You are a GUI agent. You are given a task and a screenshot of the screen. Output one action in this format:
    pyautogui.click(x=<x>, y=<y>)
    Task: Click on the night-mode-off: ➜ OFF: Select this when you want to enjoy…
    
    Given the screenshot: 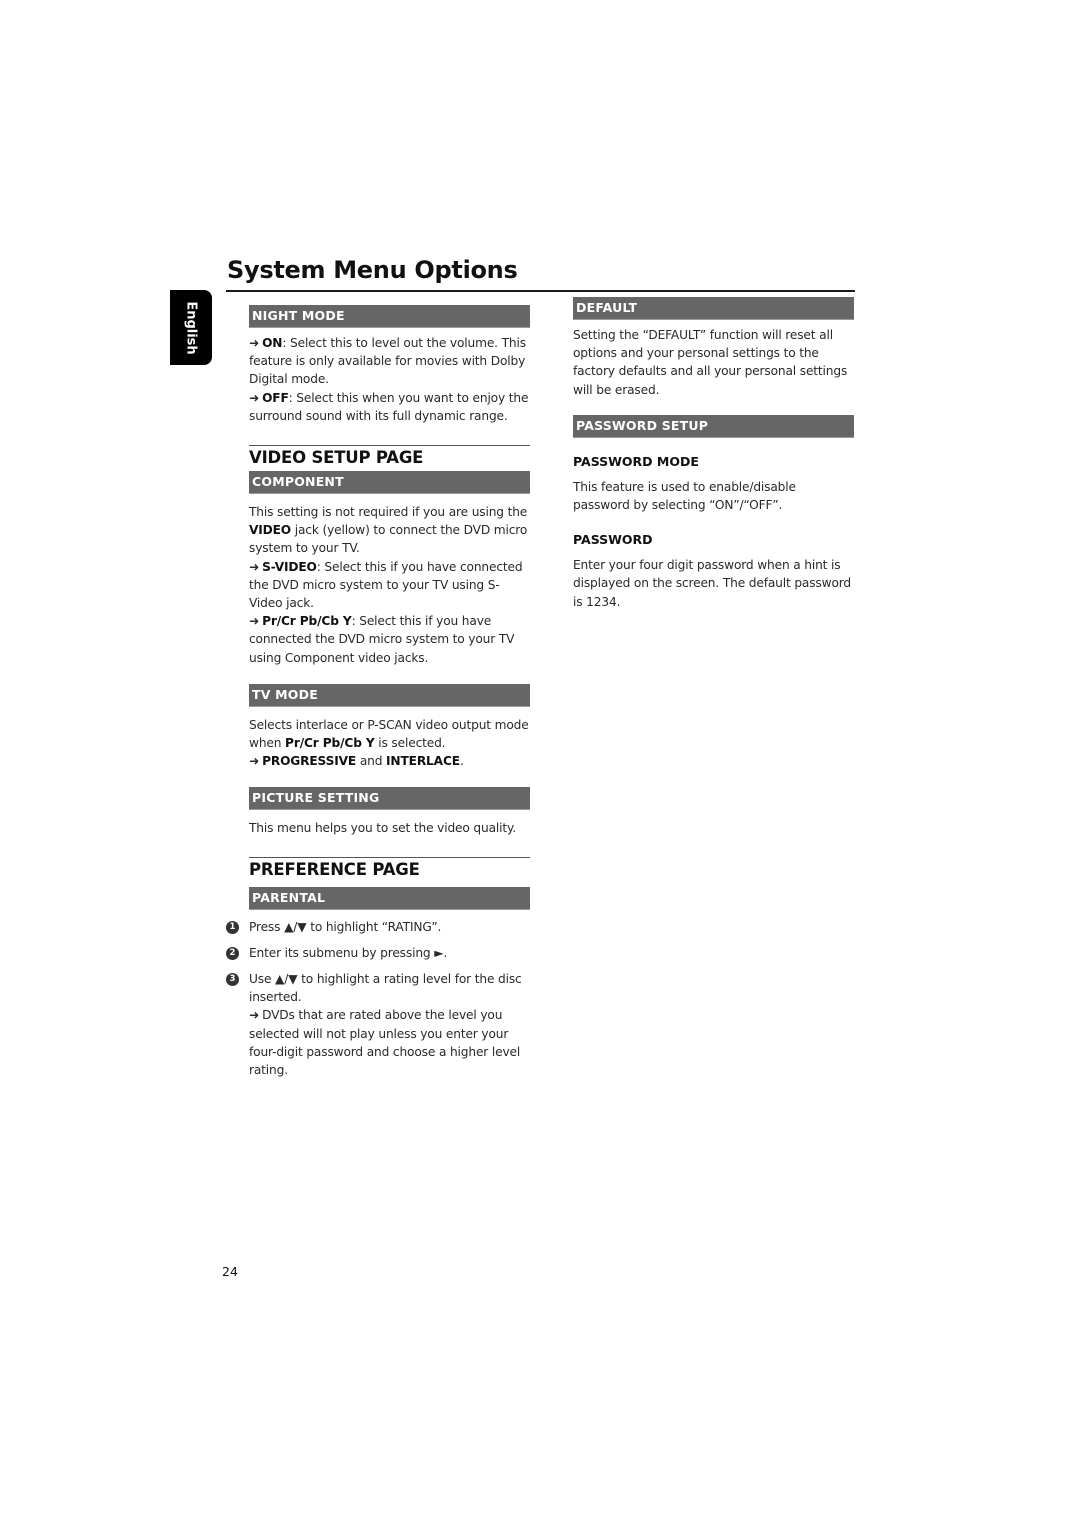 What is the action you would take?
    pyautogui.click(x=389, y=406)
    